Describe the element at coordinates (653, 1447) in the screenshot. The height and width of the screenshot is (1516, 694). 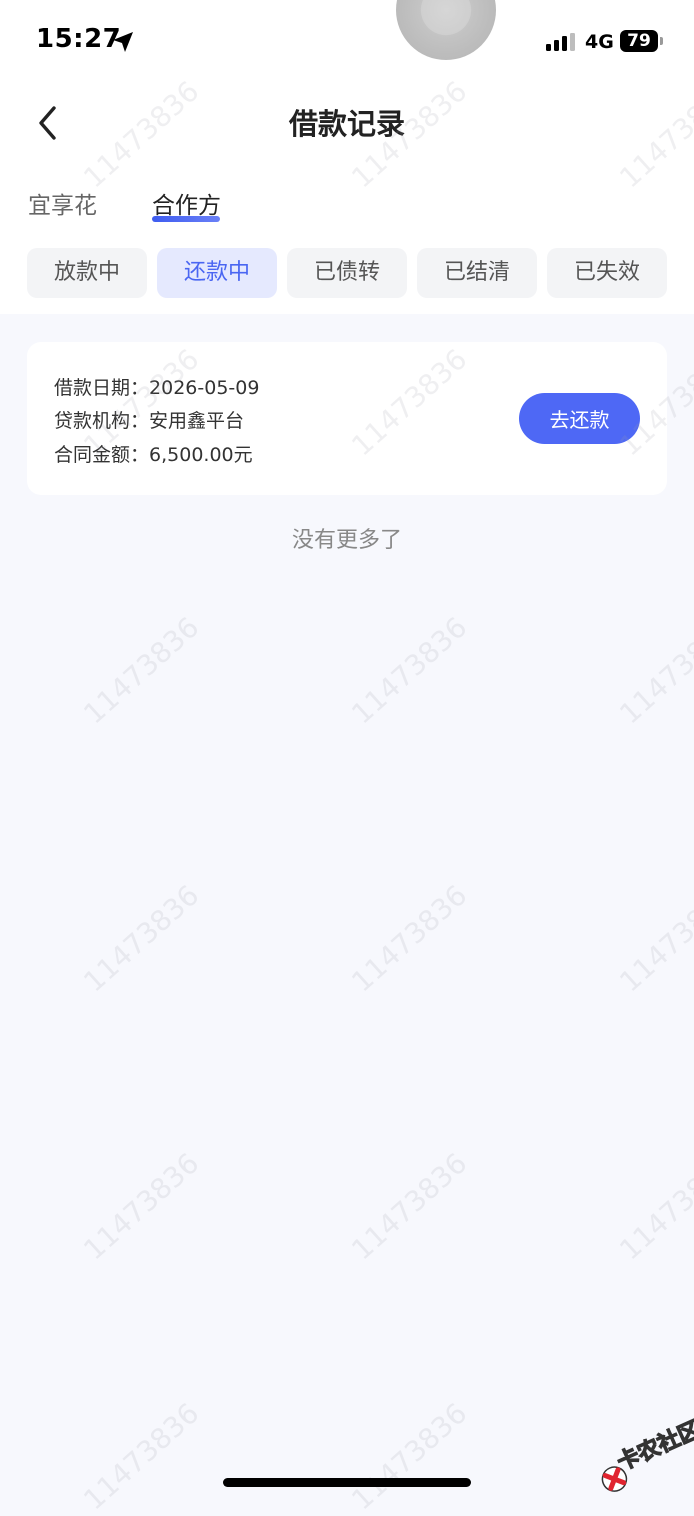
I see `logo-text: 卡农社区` at that location.